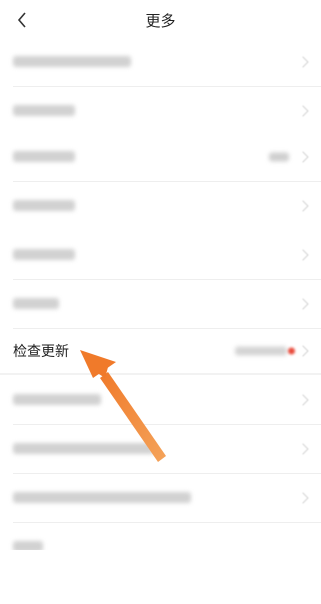 The height and width of the screenshot is (604, 321). I want to click on update-dot-badge, so click(291, 350).